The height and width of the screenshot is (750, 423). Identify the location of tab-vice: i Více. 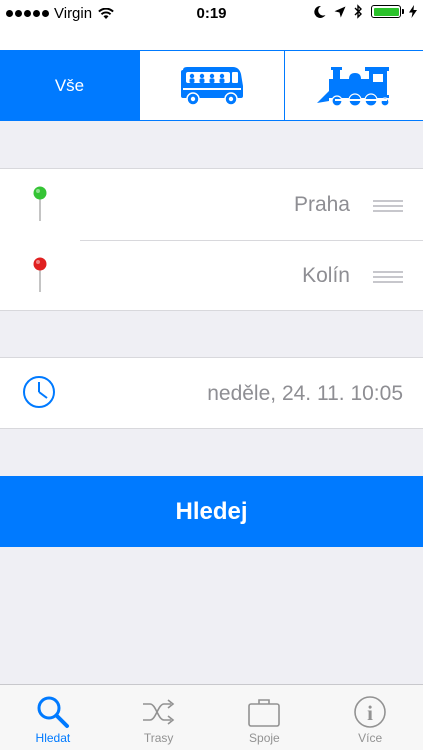
(370, 717).